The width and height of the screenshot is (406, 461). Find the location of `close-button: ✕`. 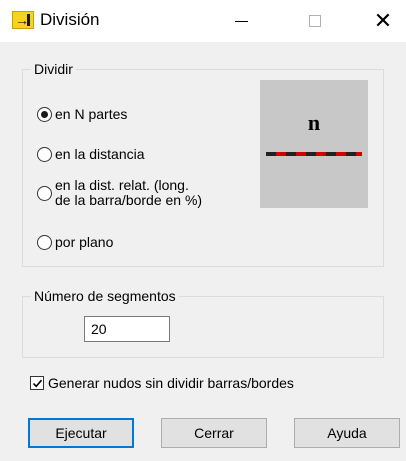

close-button: ✕ is located at coordinates (383, 21).